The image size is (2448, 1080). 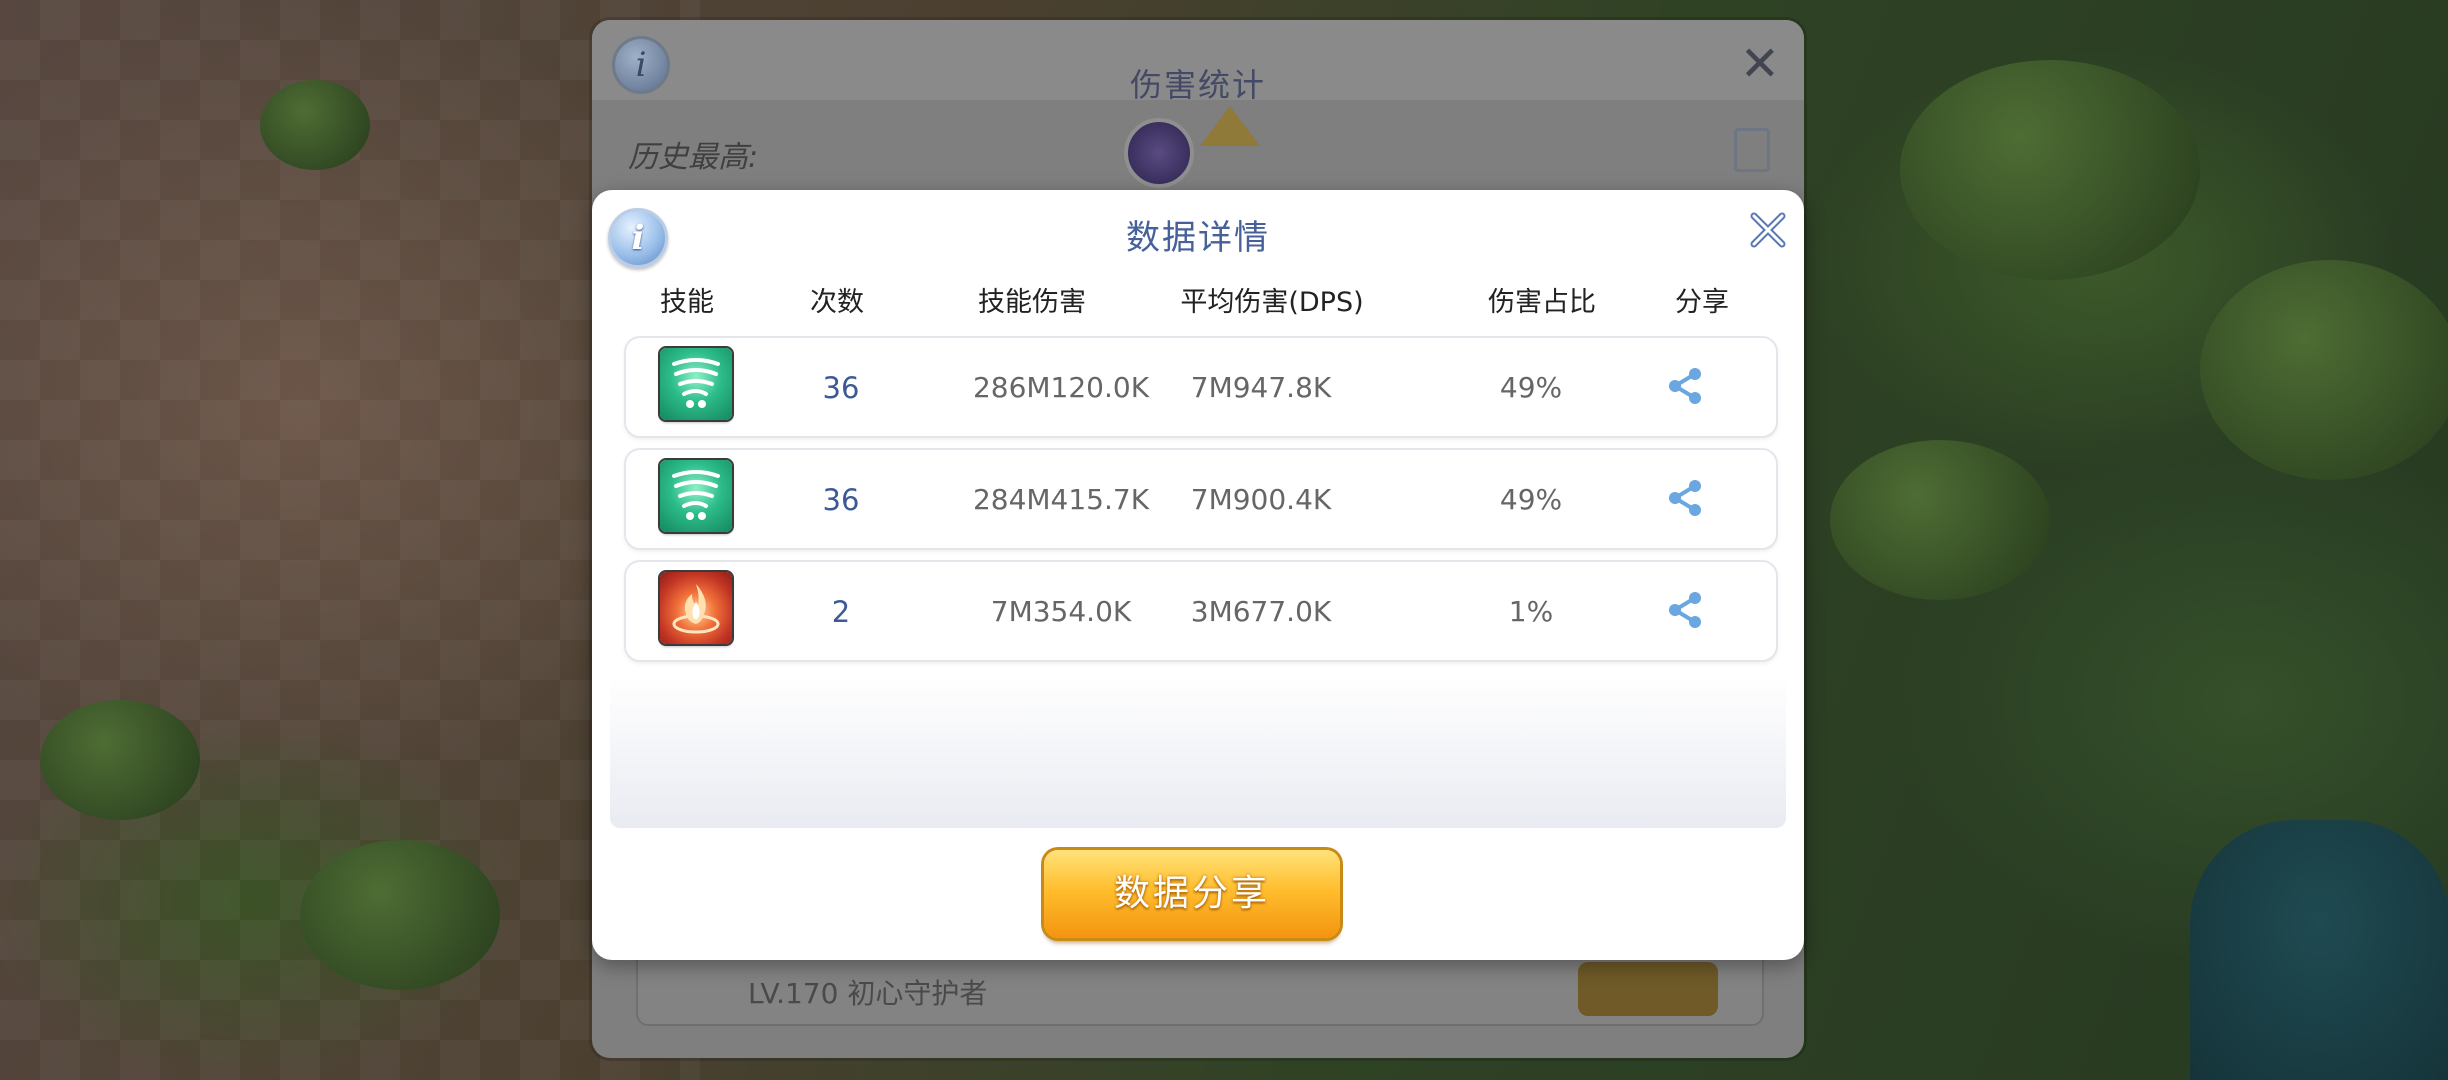 I want to click on avg-damage-value: 7M900.4K, so click(x=1261, y=499).